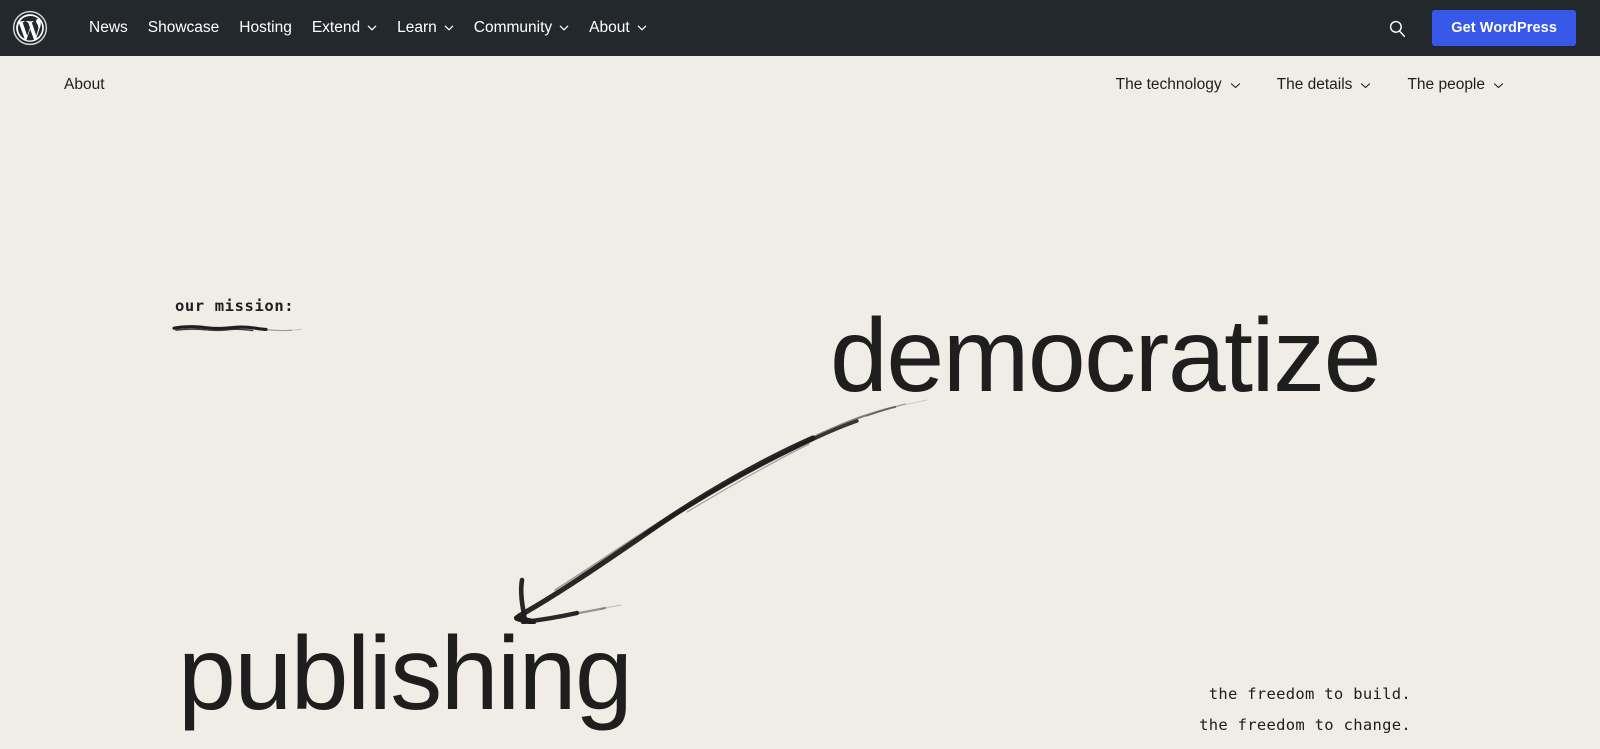 Image resolution: width=1600 pixels, height=749 pixels. I want to click on sub-nav-item-the-people: The people, so click(1455, 85).